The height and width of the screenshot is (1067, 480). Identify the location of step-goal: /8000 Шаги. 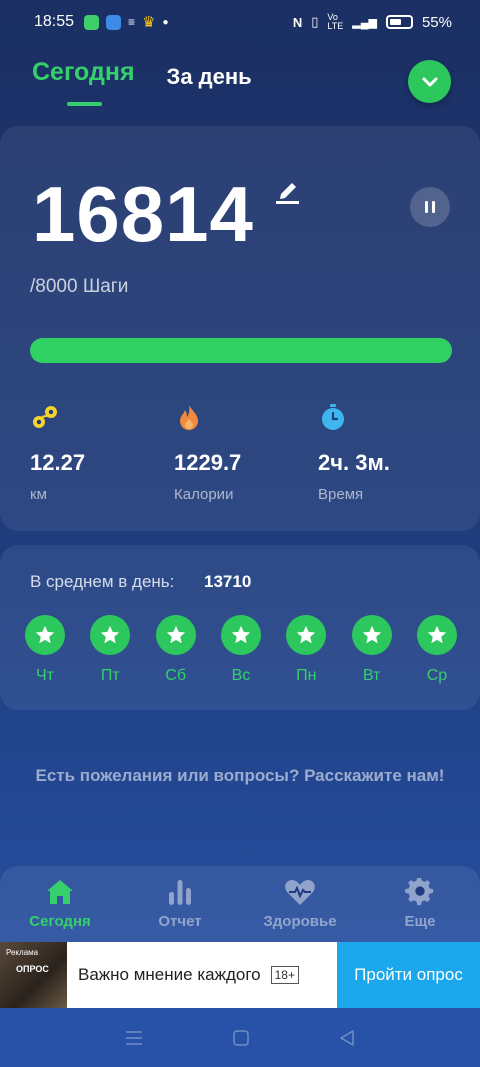
(79, 286).